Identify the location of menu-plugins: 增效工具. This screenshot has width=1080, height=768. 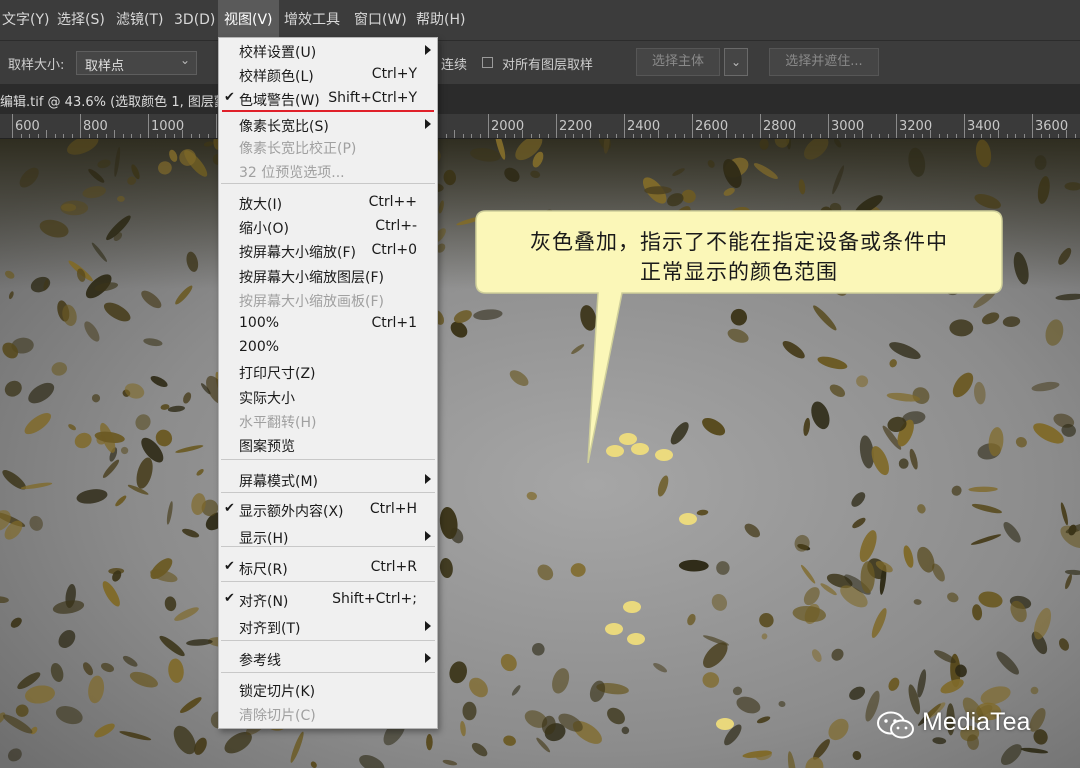
(312, 20).